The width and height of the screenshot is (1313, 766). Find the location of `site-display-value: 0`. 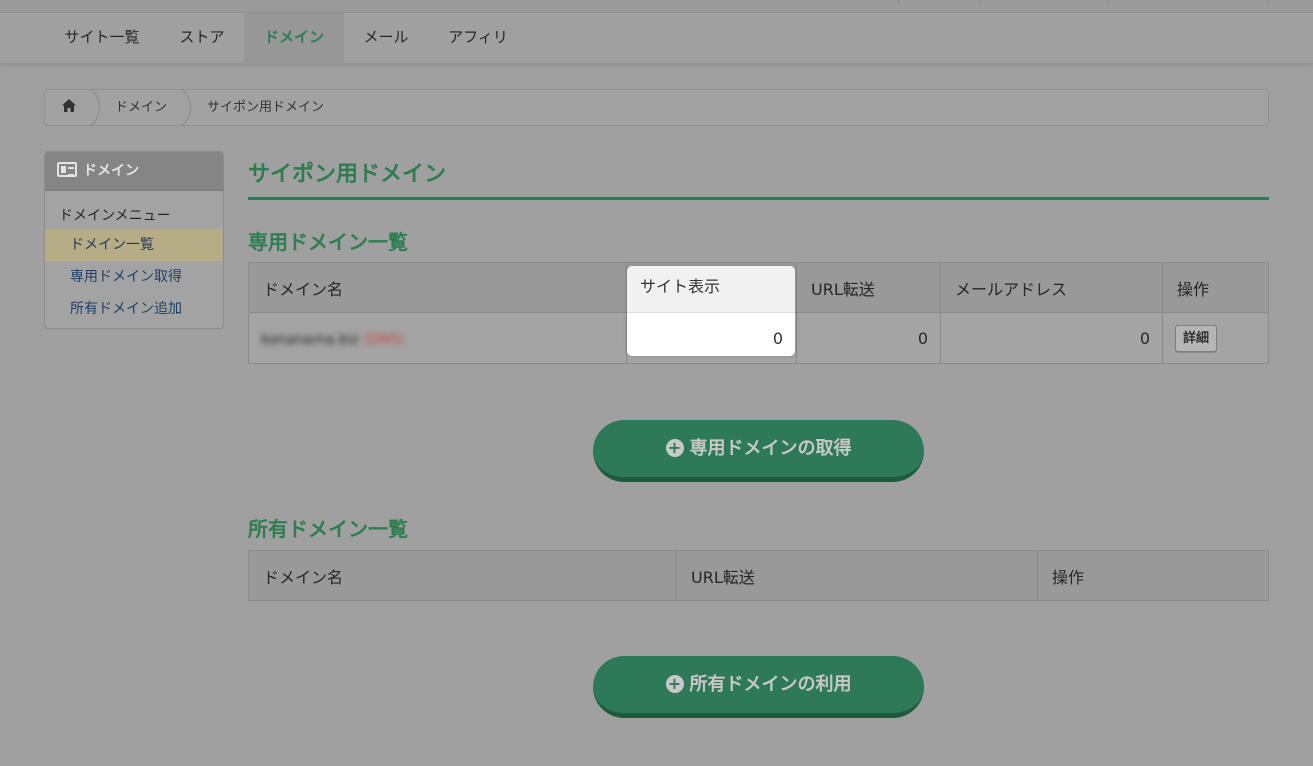

site-display-value: 0 is located at coordinates (777, 338).